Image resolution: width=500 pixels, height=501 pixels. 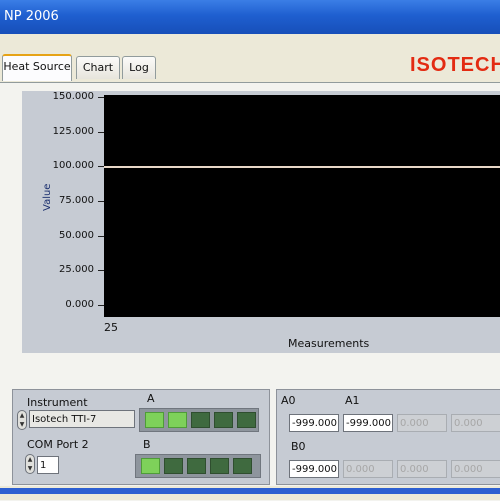 I want to click on a-reading-0: -999.000, so click(x=314, y=423).